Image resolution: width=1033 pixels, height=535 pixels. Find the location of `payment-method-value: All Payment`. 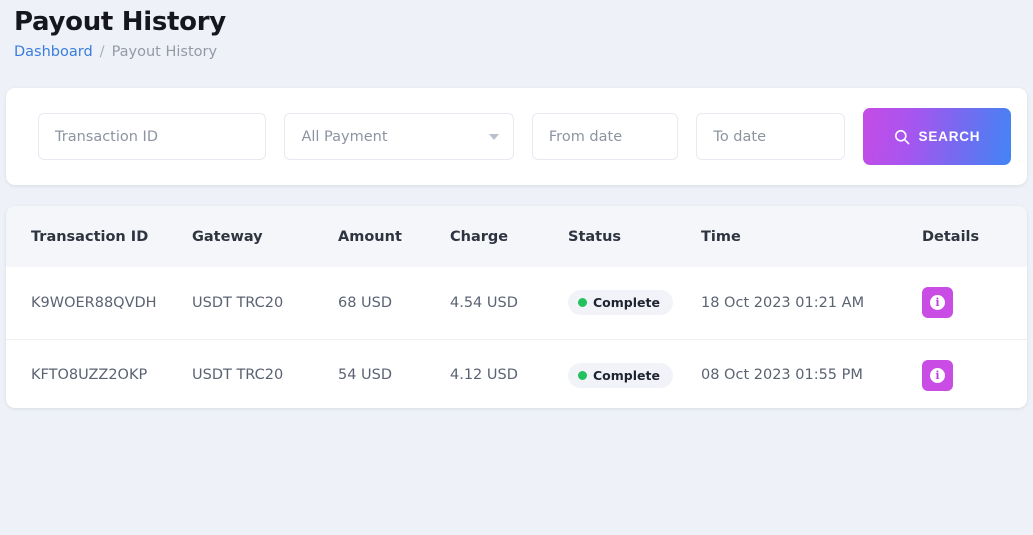

payment-method-value: All Payment is located at coordinates (344, 136).